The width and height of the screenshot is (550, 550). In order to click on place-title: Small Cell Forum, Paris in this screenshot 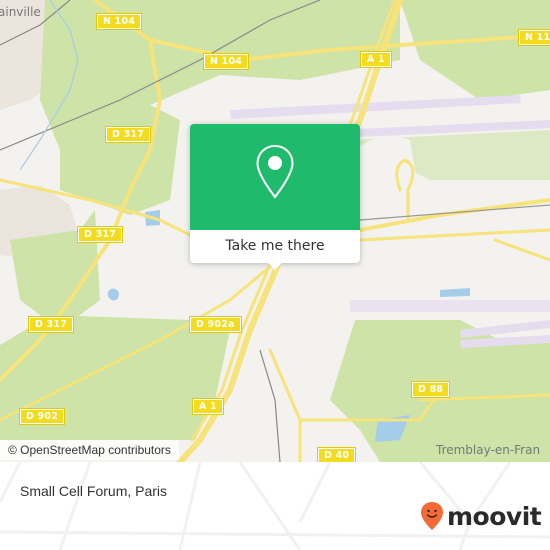, I will do `click(94, 491)`.